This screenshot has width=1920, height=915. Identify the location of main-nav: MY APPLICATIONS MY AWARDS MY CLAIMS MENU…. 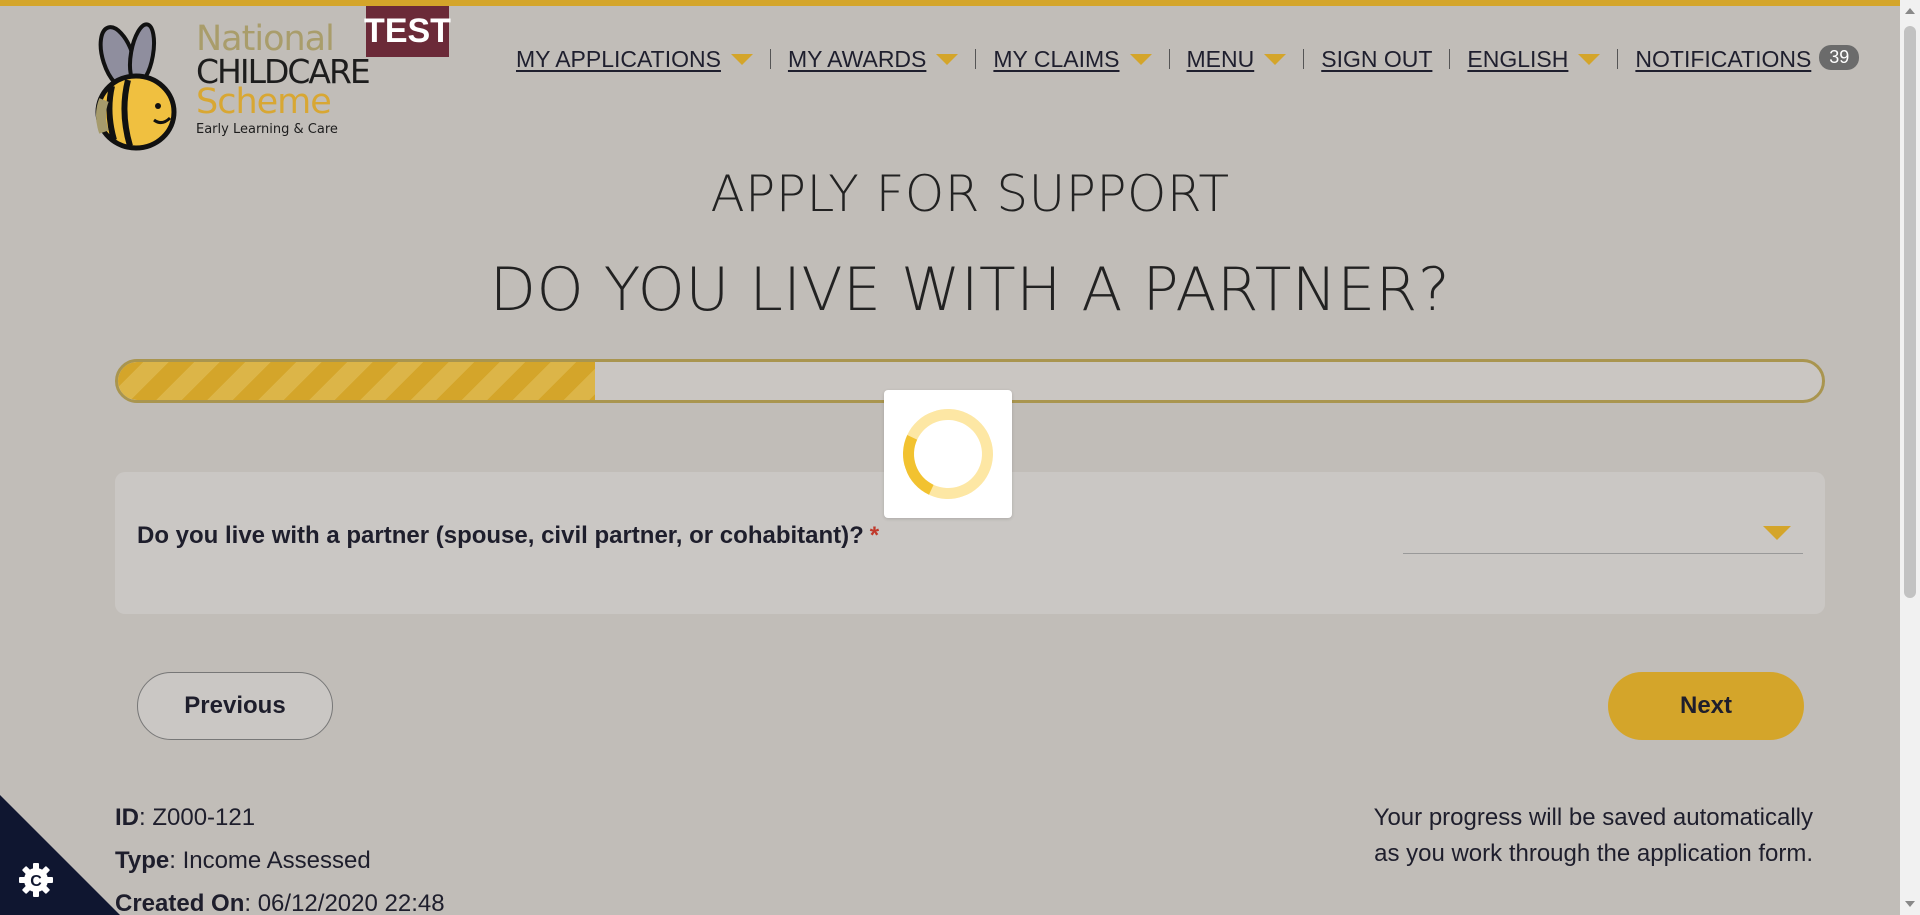
(1188, 59).